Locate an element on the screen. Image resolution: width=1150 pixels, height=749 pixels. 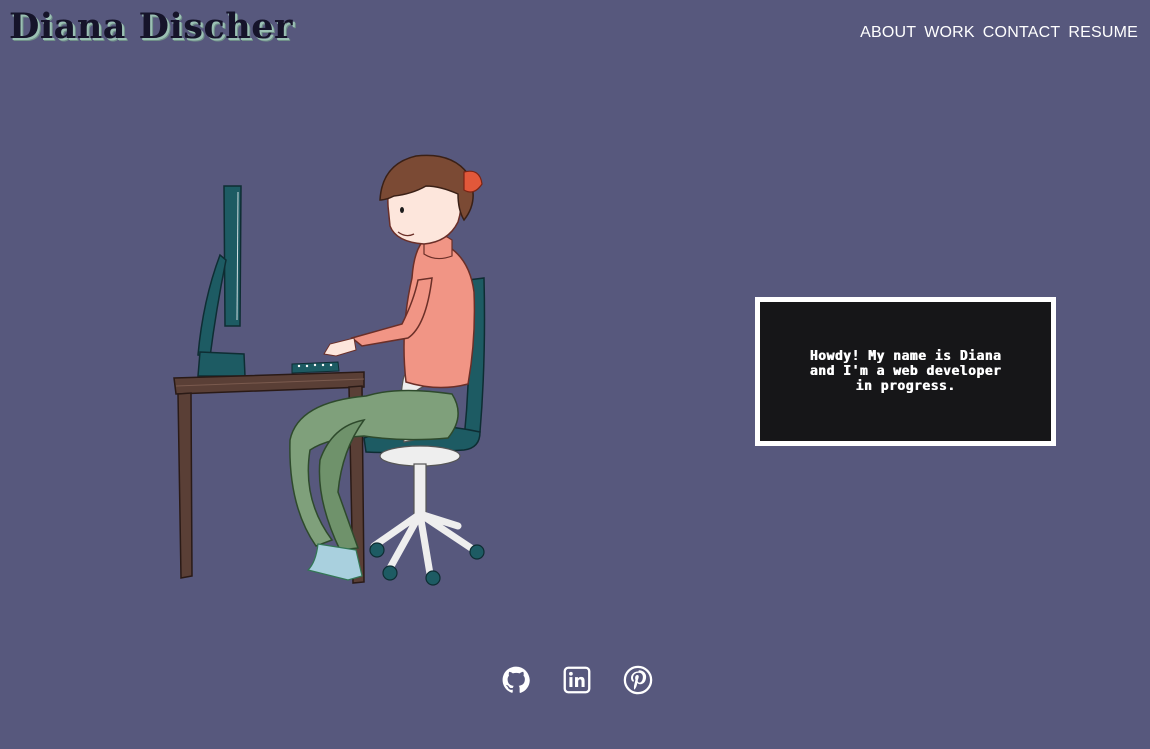
social-links is located at coordinates (576, 680).